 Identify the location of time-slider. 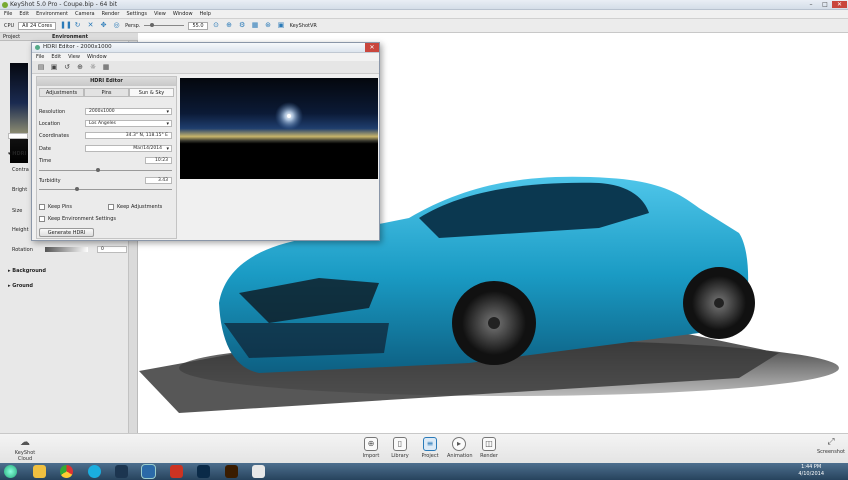
(105, 170).